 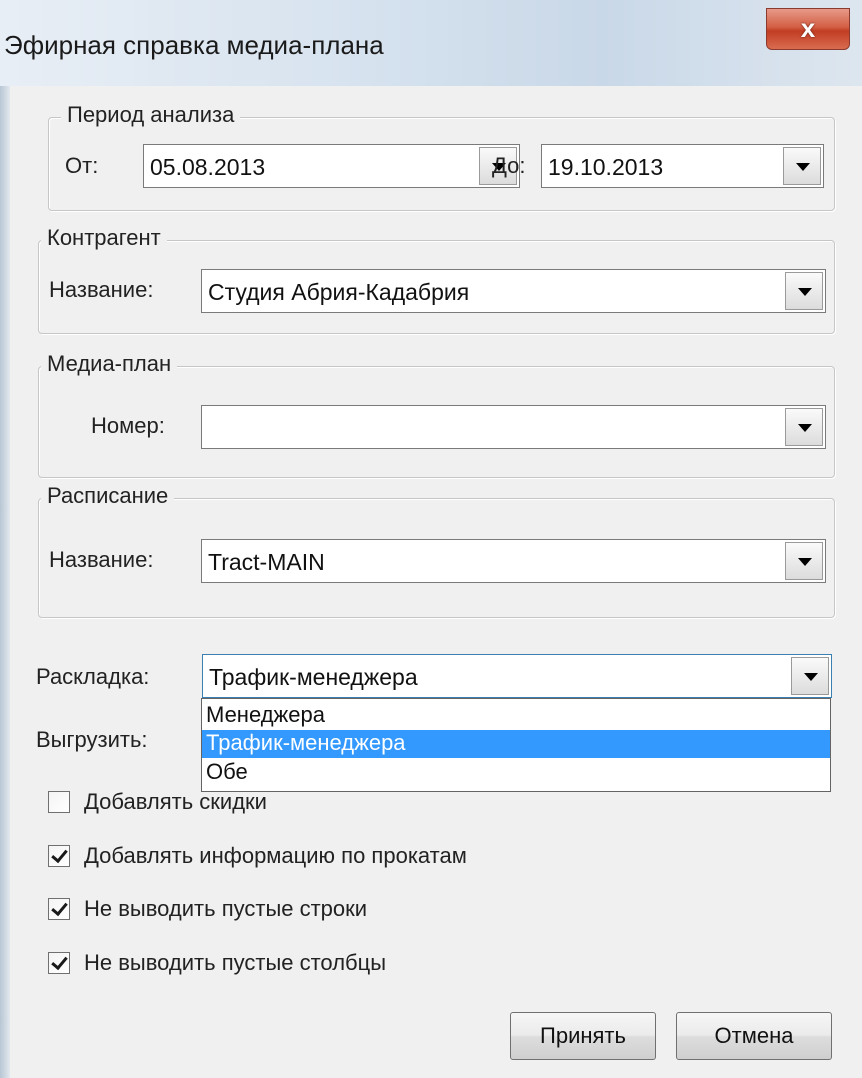 I want to click on option-label: Добавлять скидки, so click(x=175, y=801).